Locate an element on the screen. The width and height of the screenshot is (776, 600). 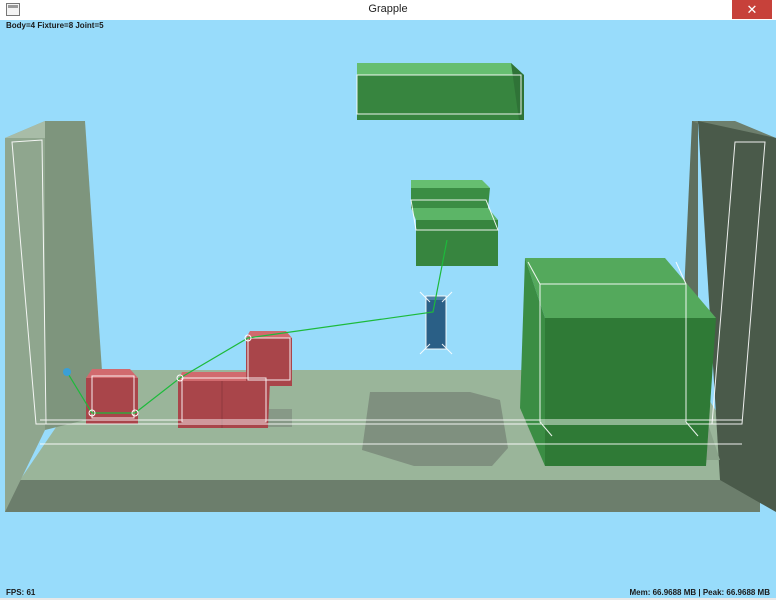
title-bar: Grapple ✕ is located at coordinates (388, 10).